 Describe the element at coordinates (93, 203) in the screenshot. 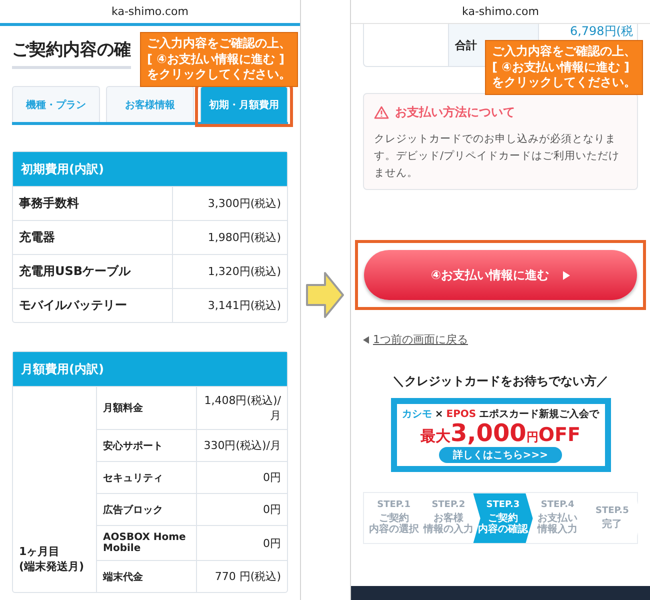

I see `table-cell: 事務手数料` at that location.